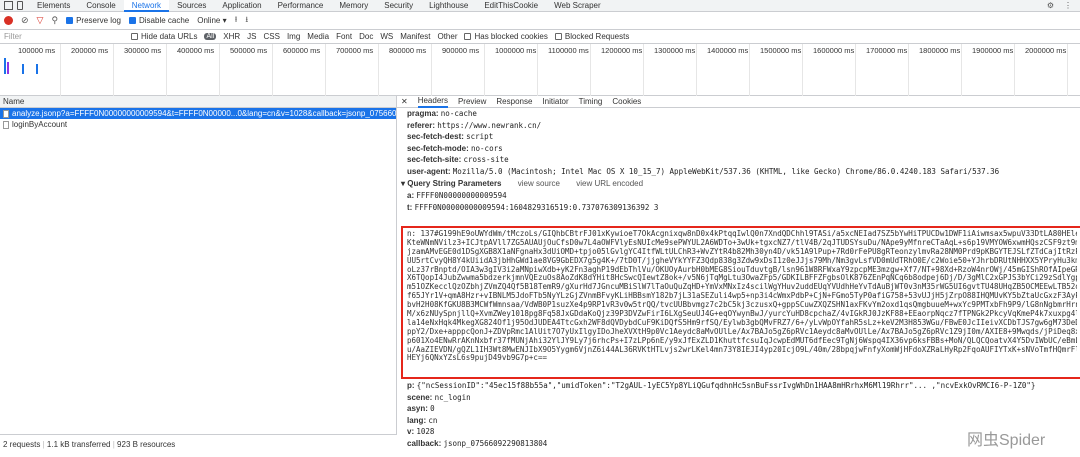 Image resolution: width=1080 pixels, height=457 pixels. What do you see at coordinates (452, 397) in the screenshot?
I see `header-value: nc_login` at bounding box center [452, 397].